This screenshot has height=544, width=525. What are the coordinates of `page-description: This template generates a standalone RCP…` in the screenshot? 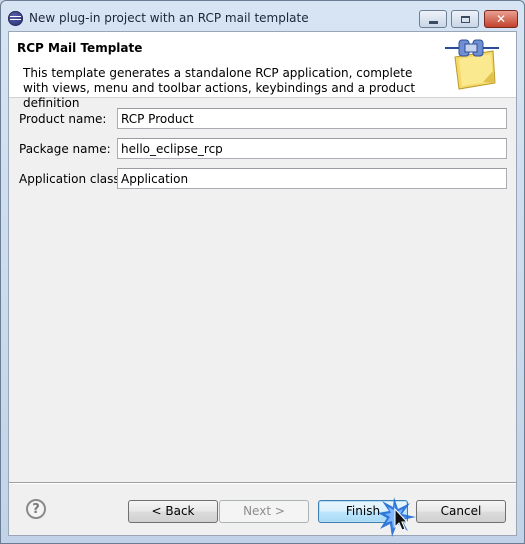 It's located at (219, 88).